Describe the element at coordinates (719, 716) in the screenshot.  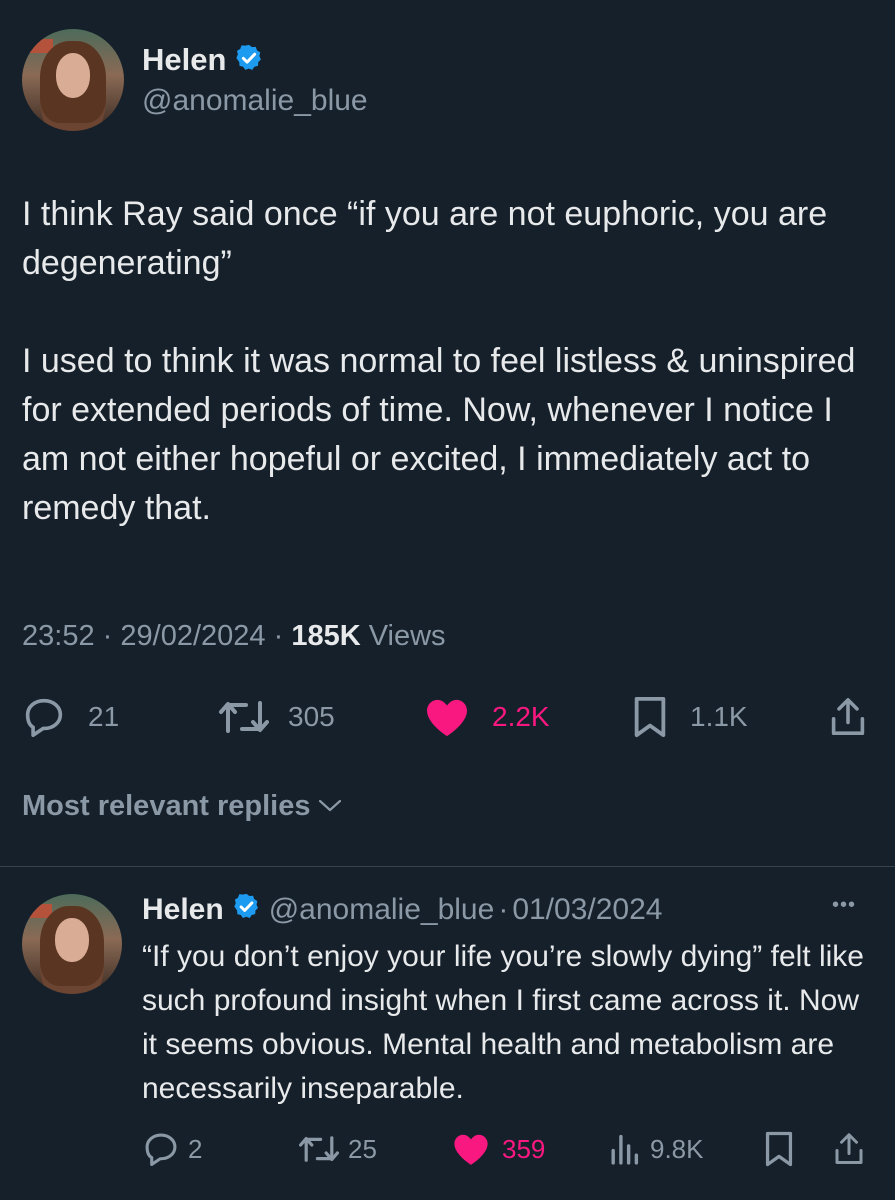
I see `bookmark-count: 1.1K` at that location.